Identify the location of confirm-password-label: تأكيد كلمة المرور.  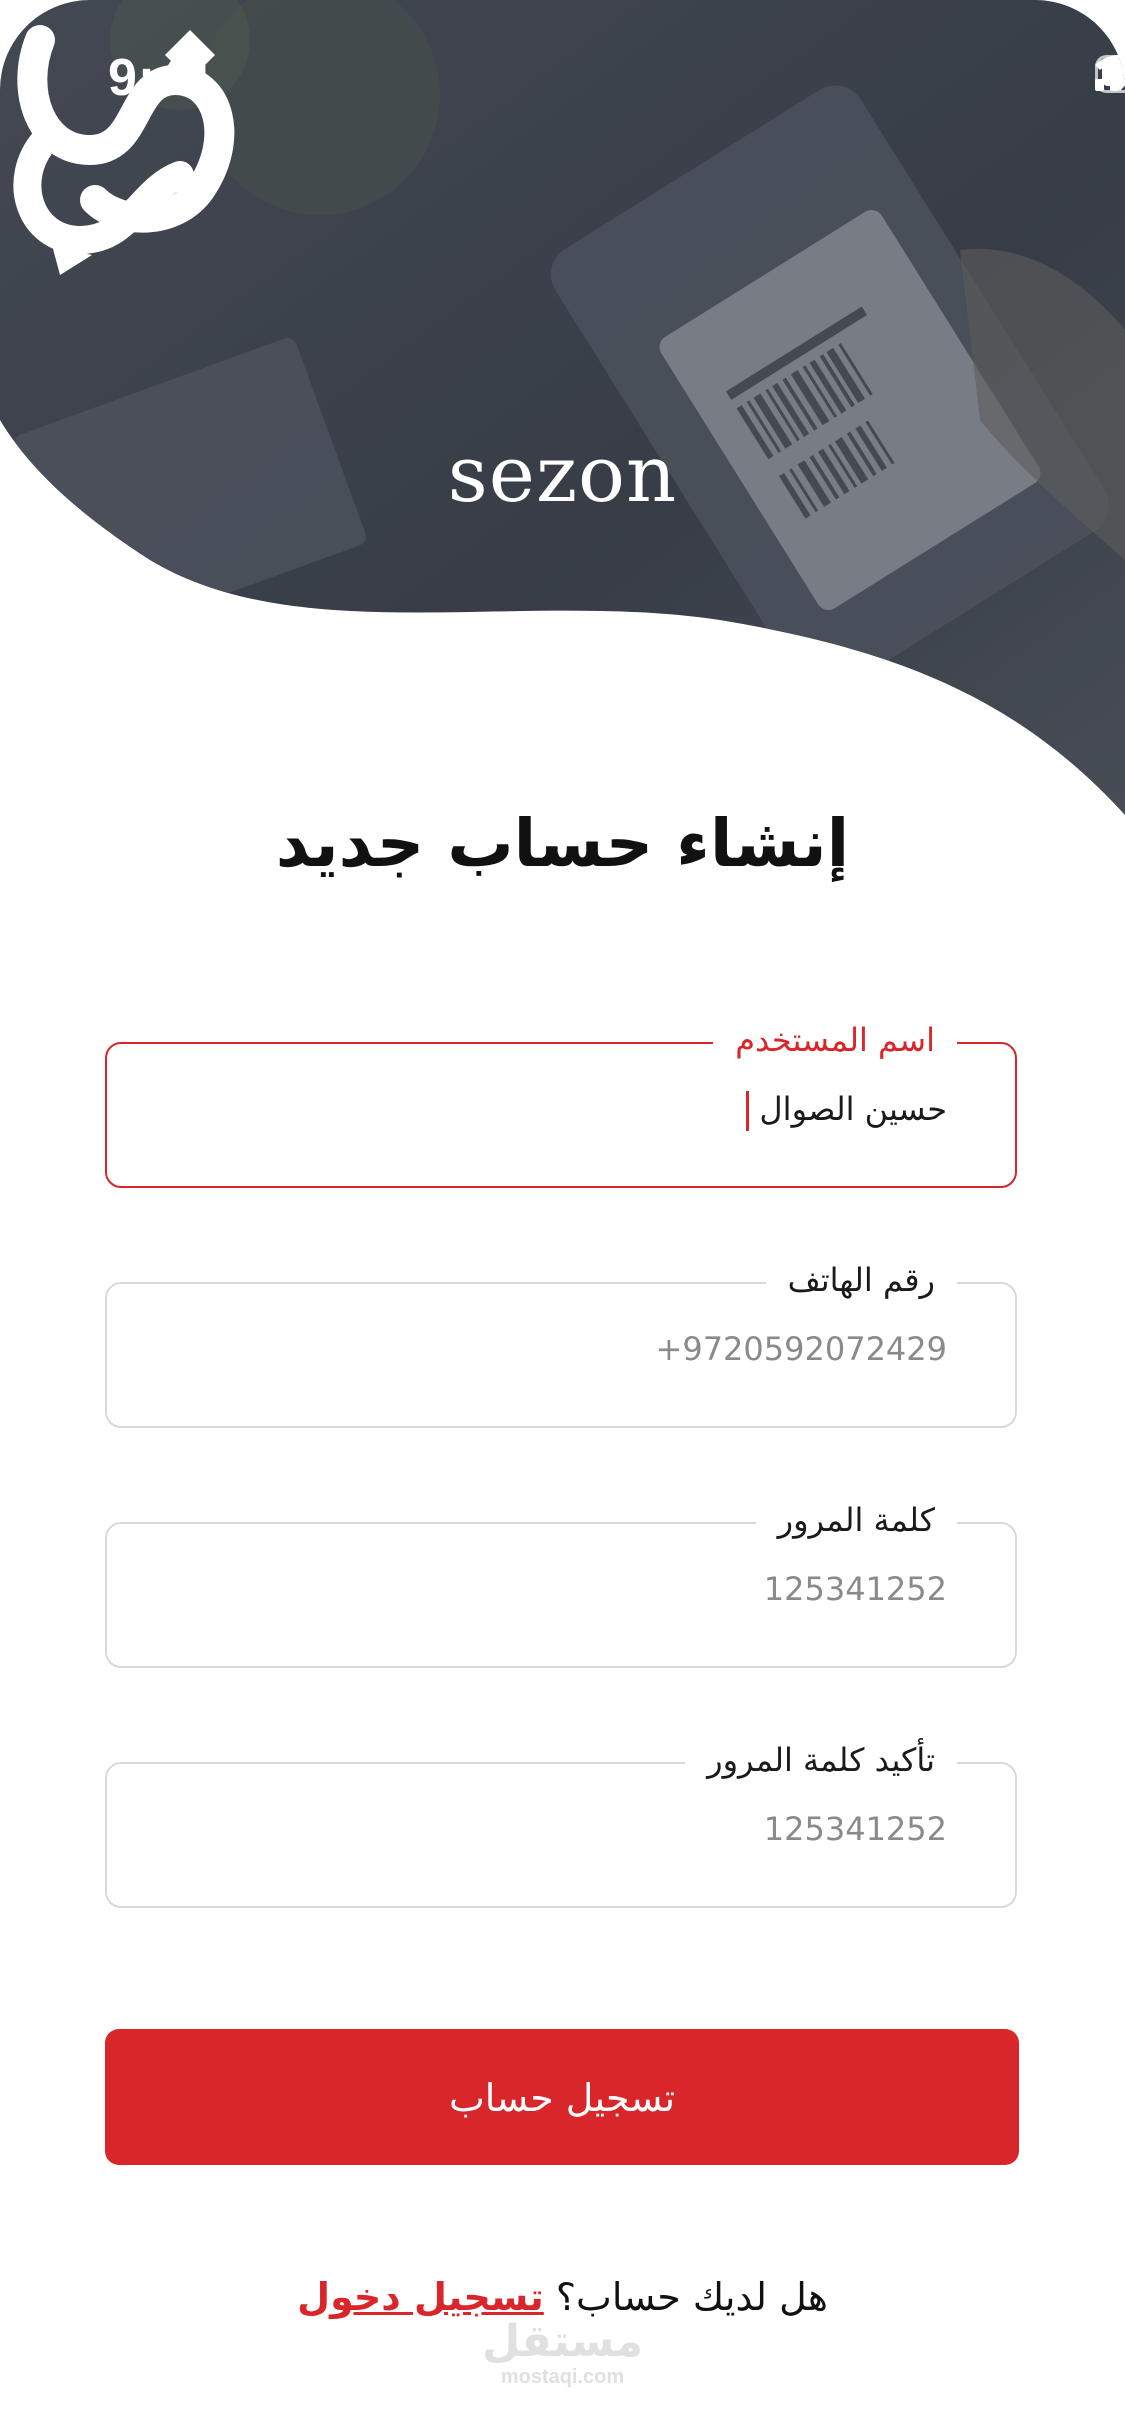
(821, 1760).